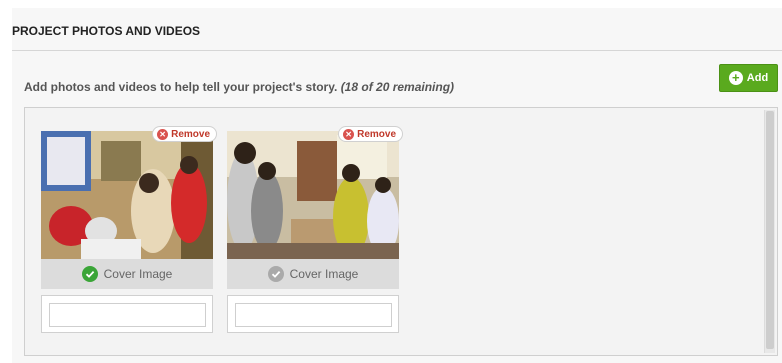  What do you see at coordinates (397, 50) in the screenshot?
I see `title-divider` at bounding box center [397, 50].